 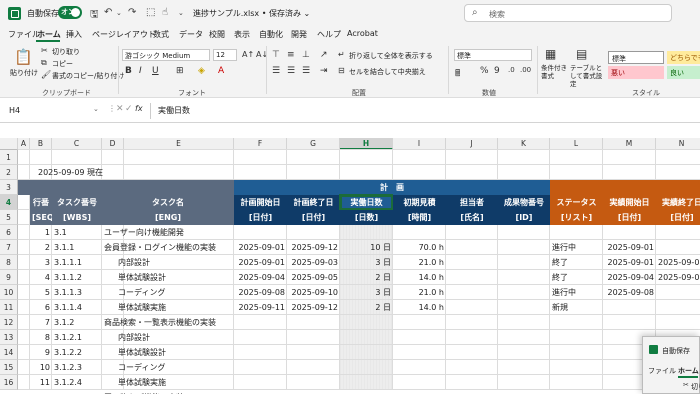 I want to click on seq-cell: 1, so click(x=41, y=232).